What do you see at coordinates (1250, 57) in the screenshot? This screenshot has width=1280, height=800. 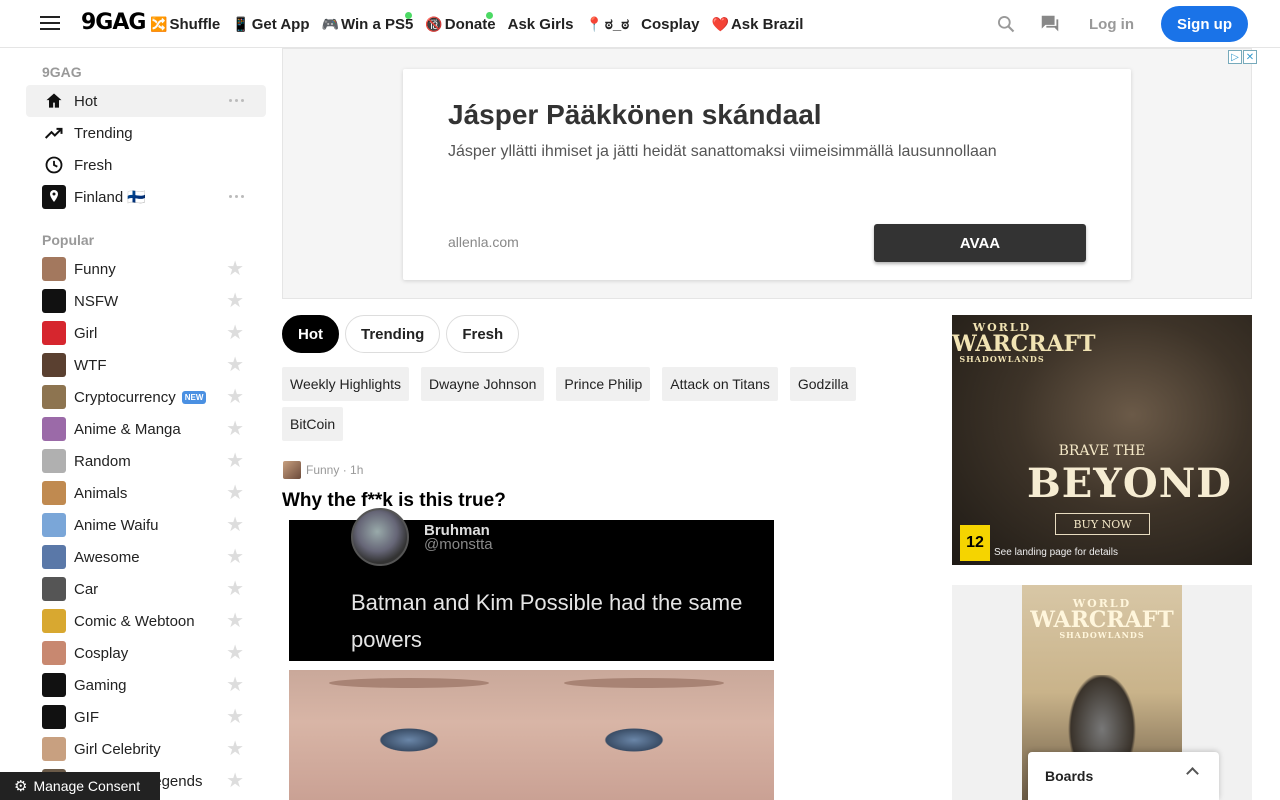 I see `ad-close-icon: ✕` at bounding box center [1250, 57].